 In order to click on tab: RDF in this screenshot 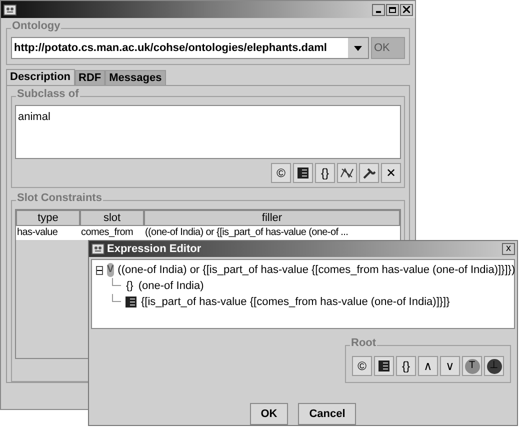, I will do `click(90, 77)`.